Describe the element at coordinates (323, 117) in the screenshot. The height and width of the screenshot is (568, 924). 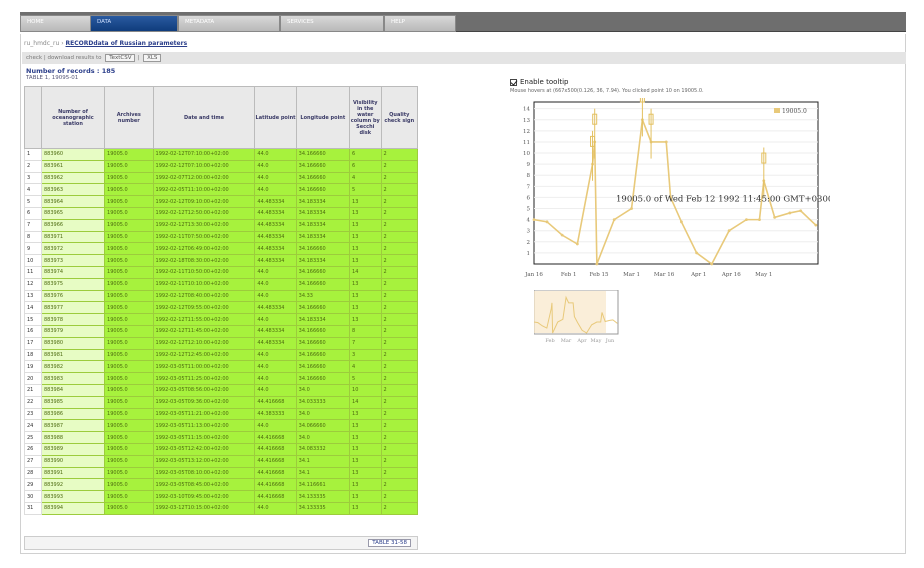
I see `column-header-longitude: Longitude point` at that location.